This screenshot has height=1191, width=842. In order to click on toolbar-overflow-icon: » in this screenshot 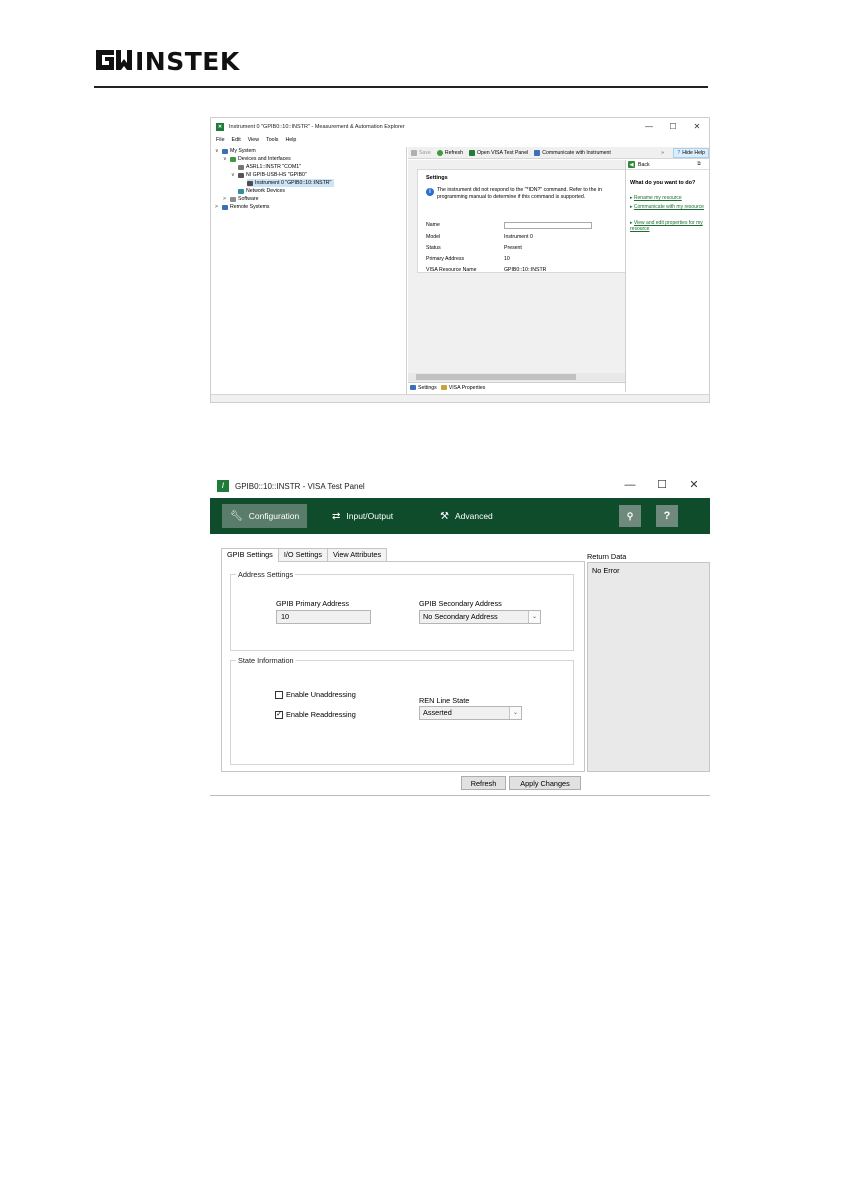, I will do `click(662, 153)`.